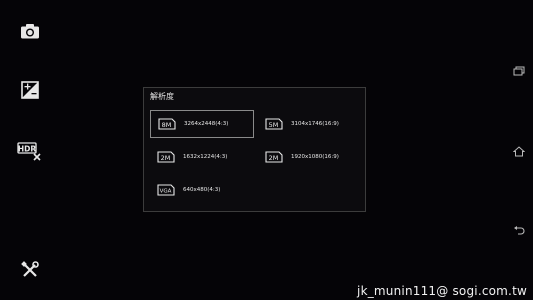 This screenshot has height=300, width=533. I want to click on hdr-off-icon: HDR, so click(30, 151).